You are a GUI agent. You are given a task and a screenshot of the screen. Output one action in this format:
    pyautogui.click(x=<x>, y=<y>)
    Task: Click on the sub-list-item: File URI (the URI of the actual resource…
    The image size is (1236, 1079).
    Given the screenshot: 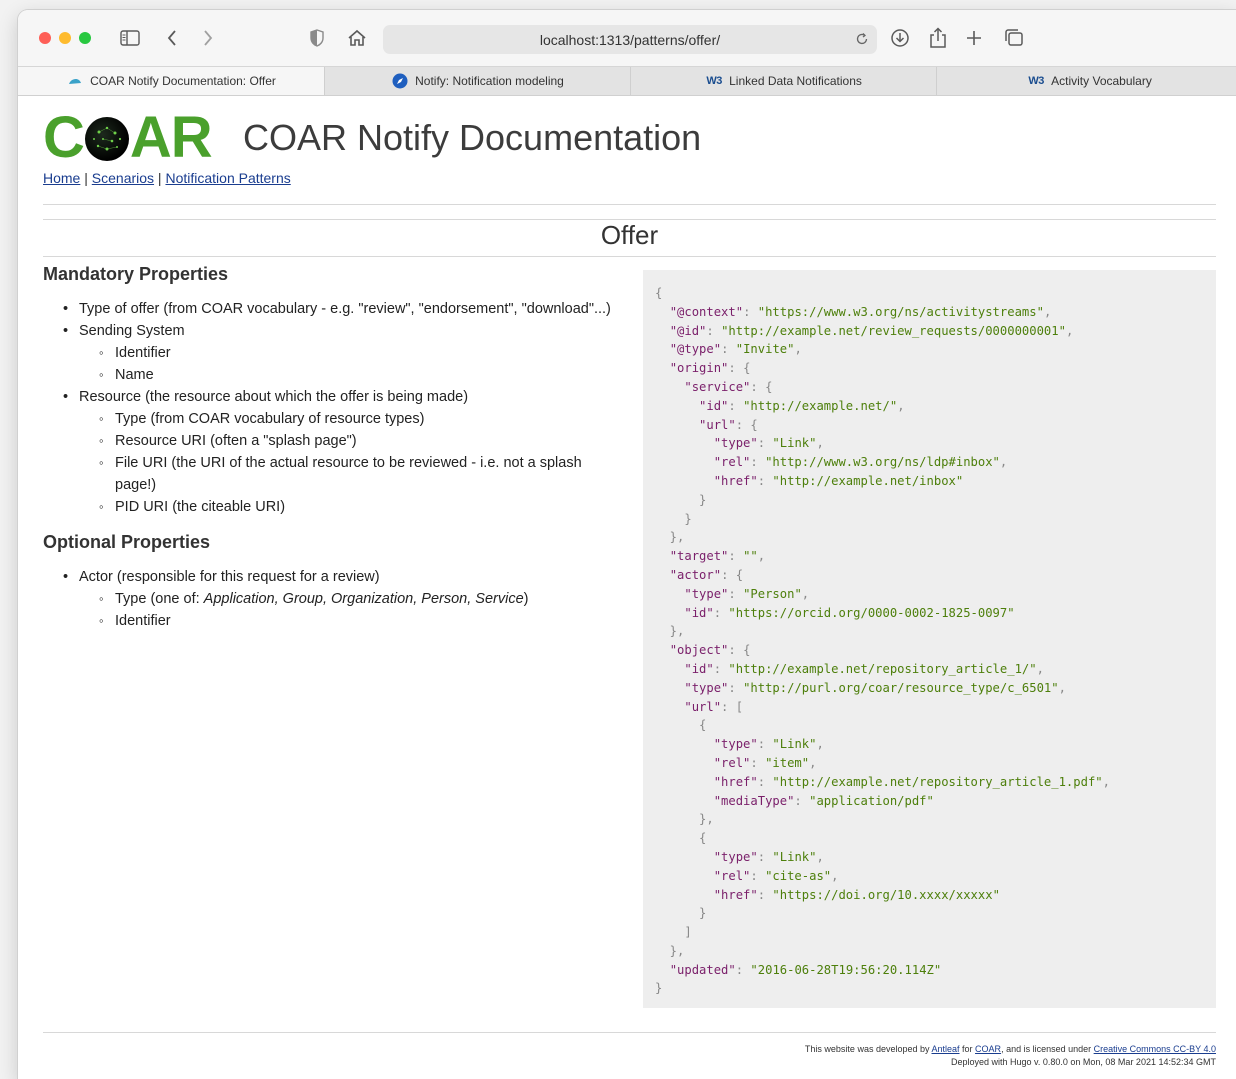 What is the action you would take?
    pyautogui.click(x=313, y=474)
    